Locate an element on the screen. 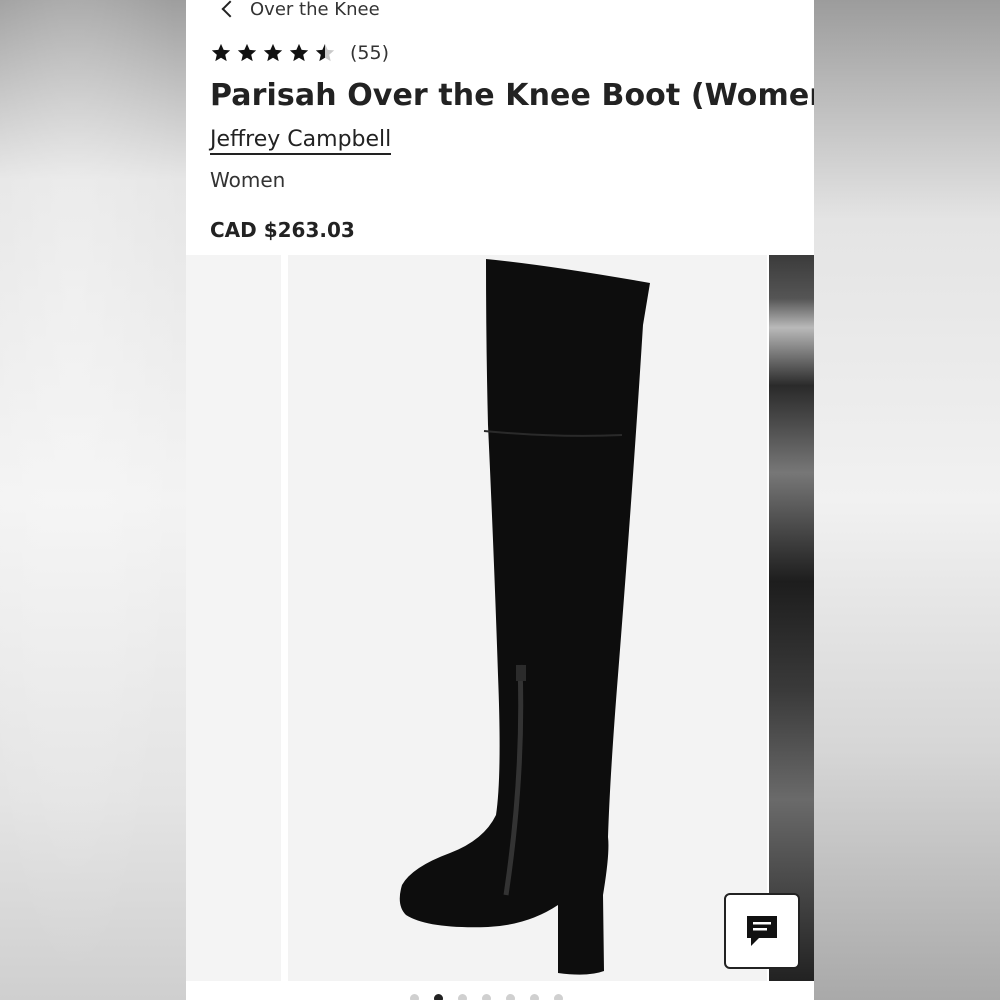 This screenshot has height=1000, width=1000. breadcrumb: Over the Knee is located at coordinates (299, 11).